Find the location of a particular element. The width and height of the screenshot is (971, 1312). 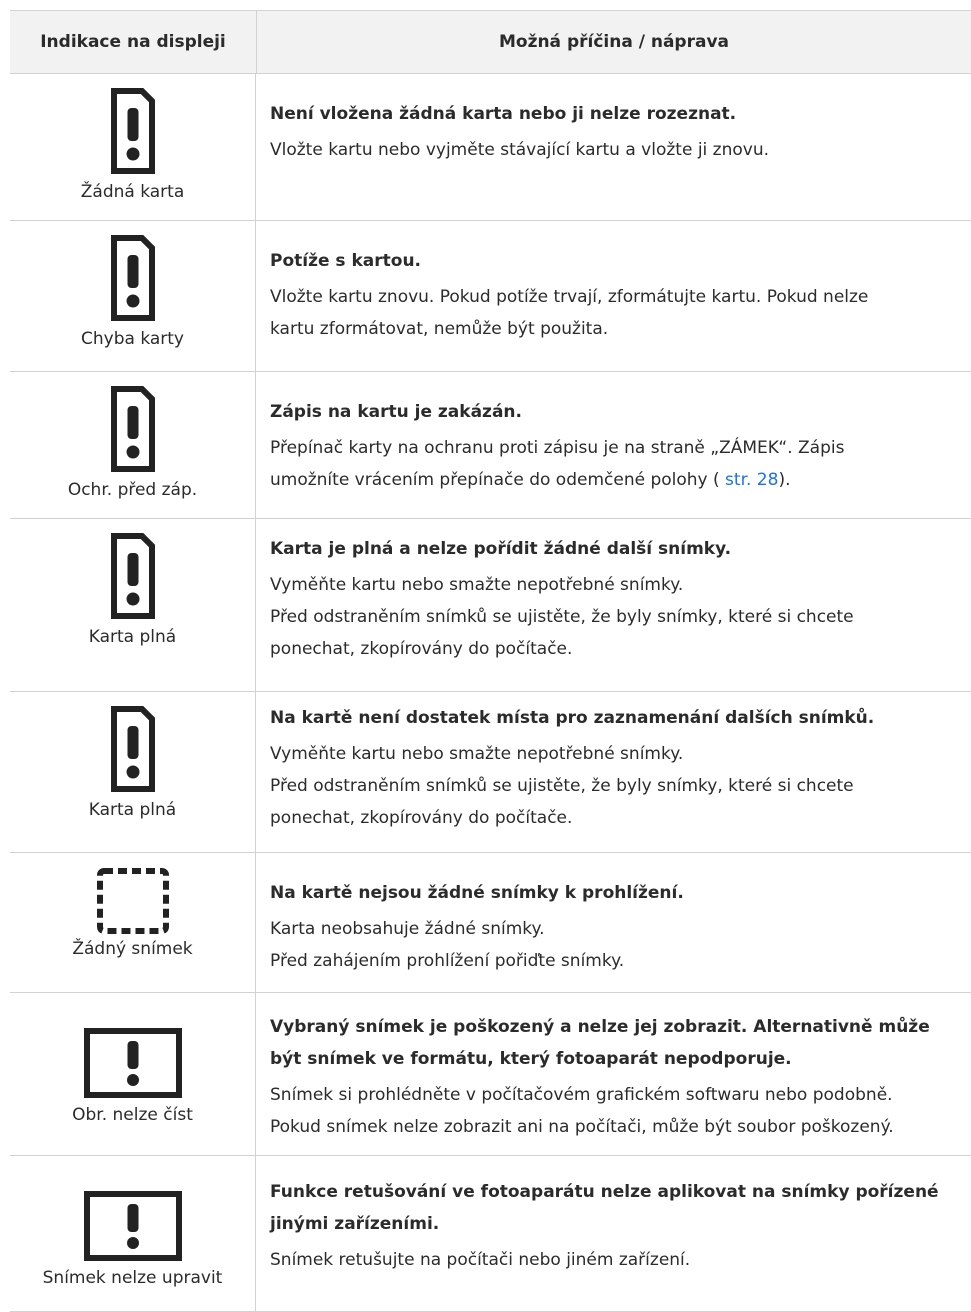

indication-cell: Chyba karty is located at coordinates (133, 296).